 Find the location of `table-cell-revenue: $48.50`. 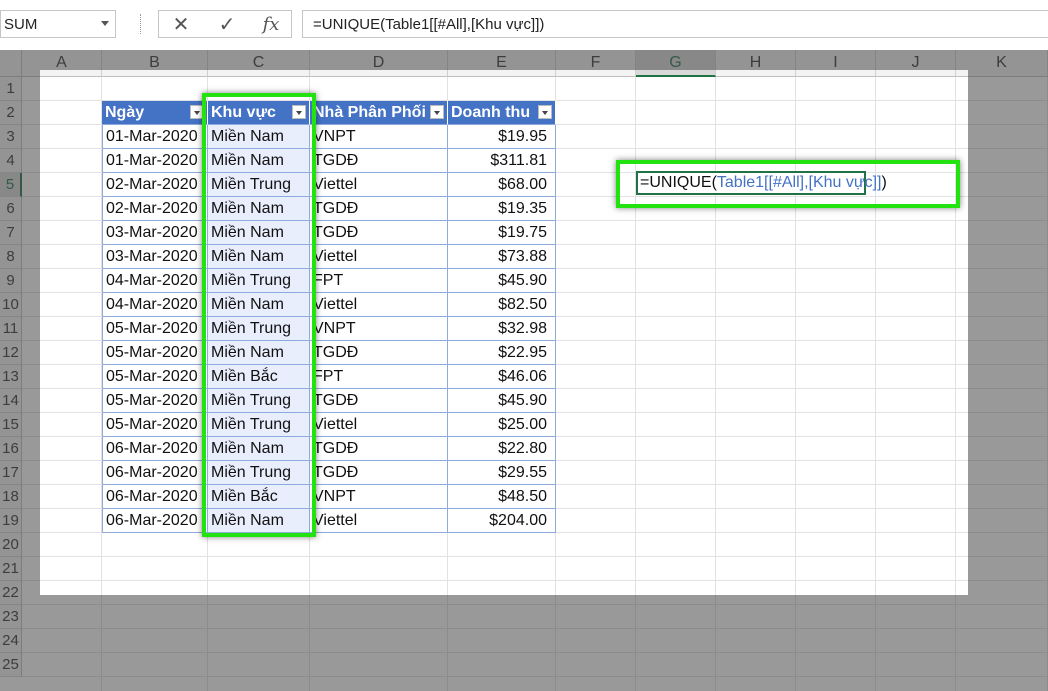

table-cell-revenue: $48.50 is located at coordinates (502, 497).